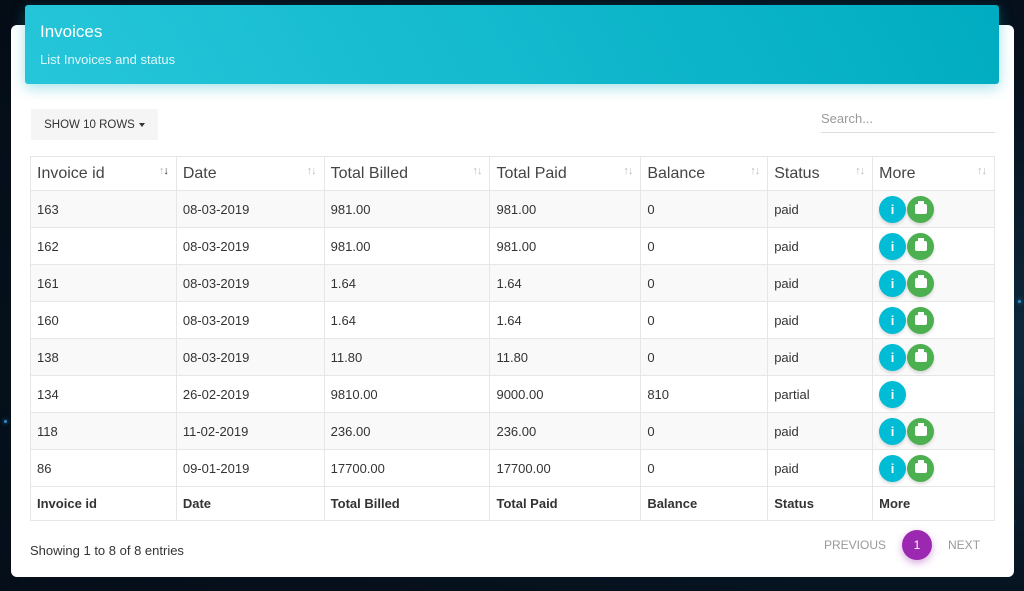 This screenshot has height=591, width=1024. Describe the element at coordinates (565, 431) in the screenshot. I see `cell-paid: 236.00` at that location.